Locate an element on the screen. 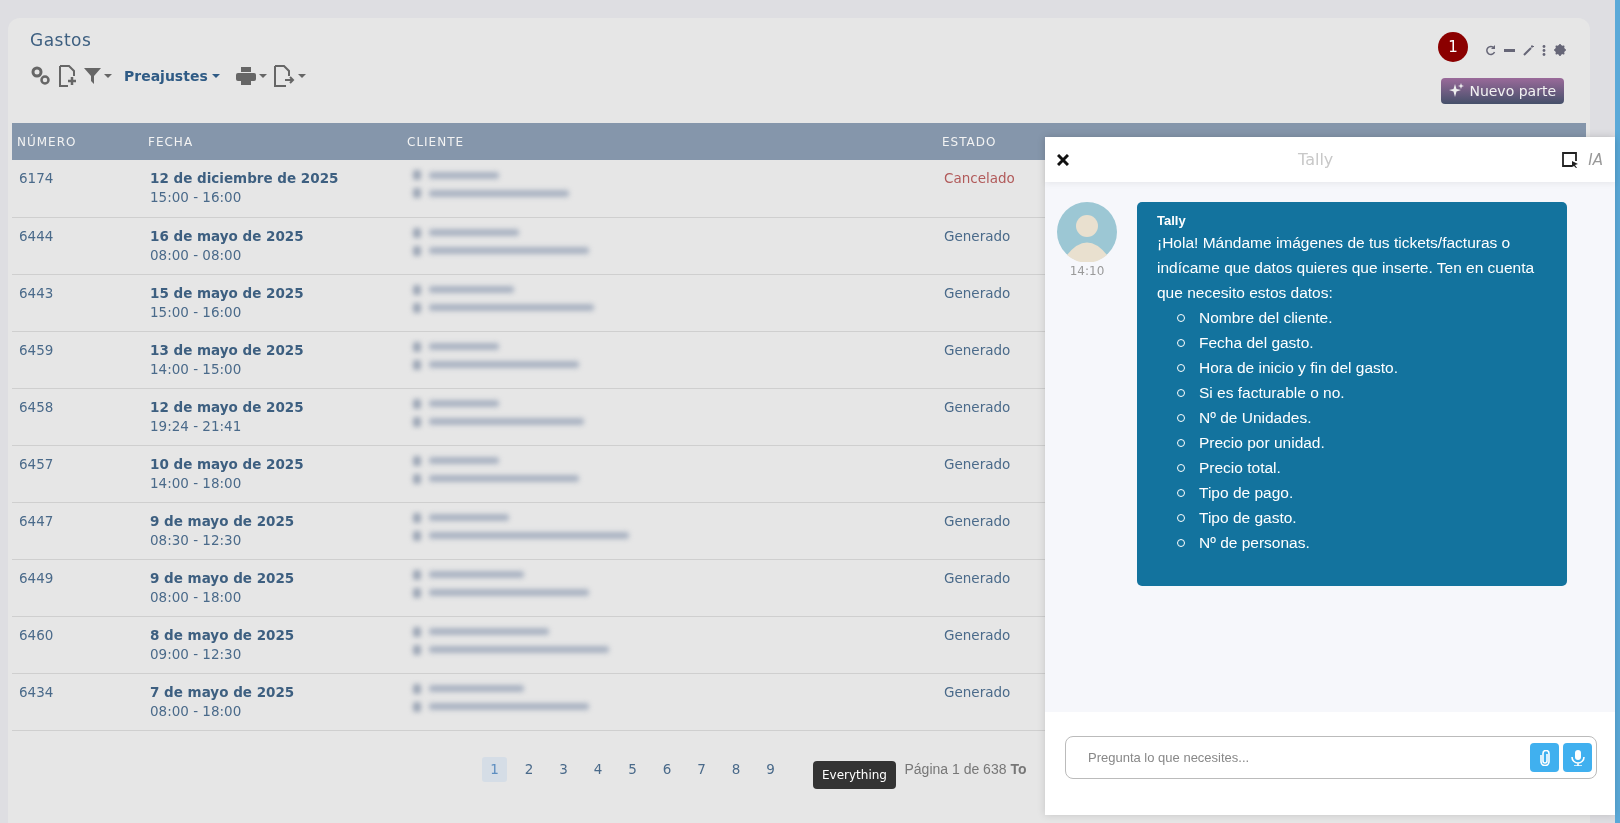 The height and width of the screenshot is (823, 1620). page-button: 2 is located at coordinates (529, 769).